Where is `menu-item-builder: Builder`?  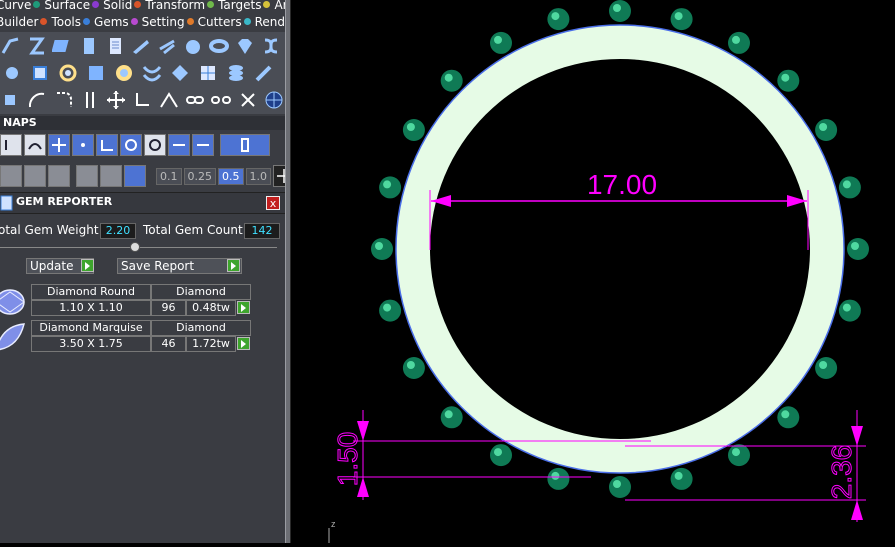 menu-item-builder: Builder is located at coordinates (24, 22).